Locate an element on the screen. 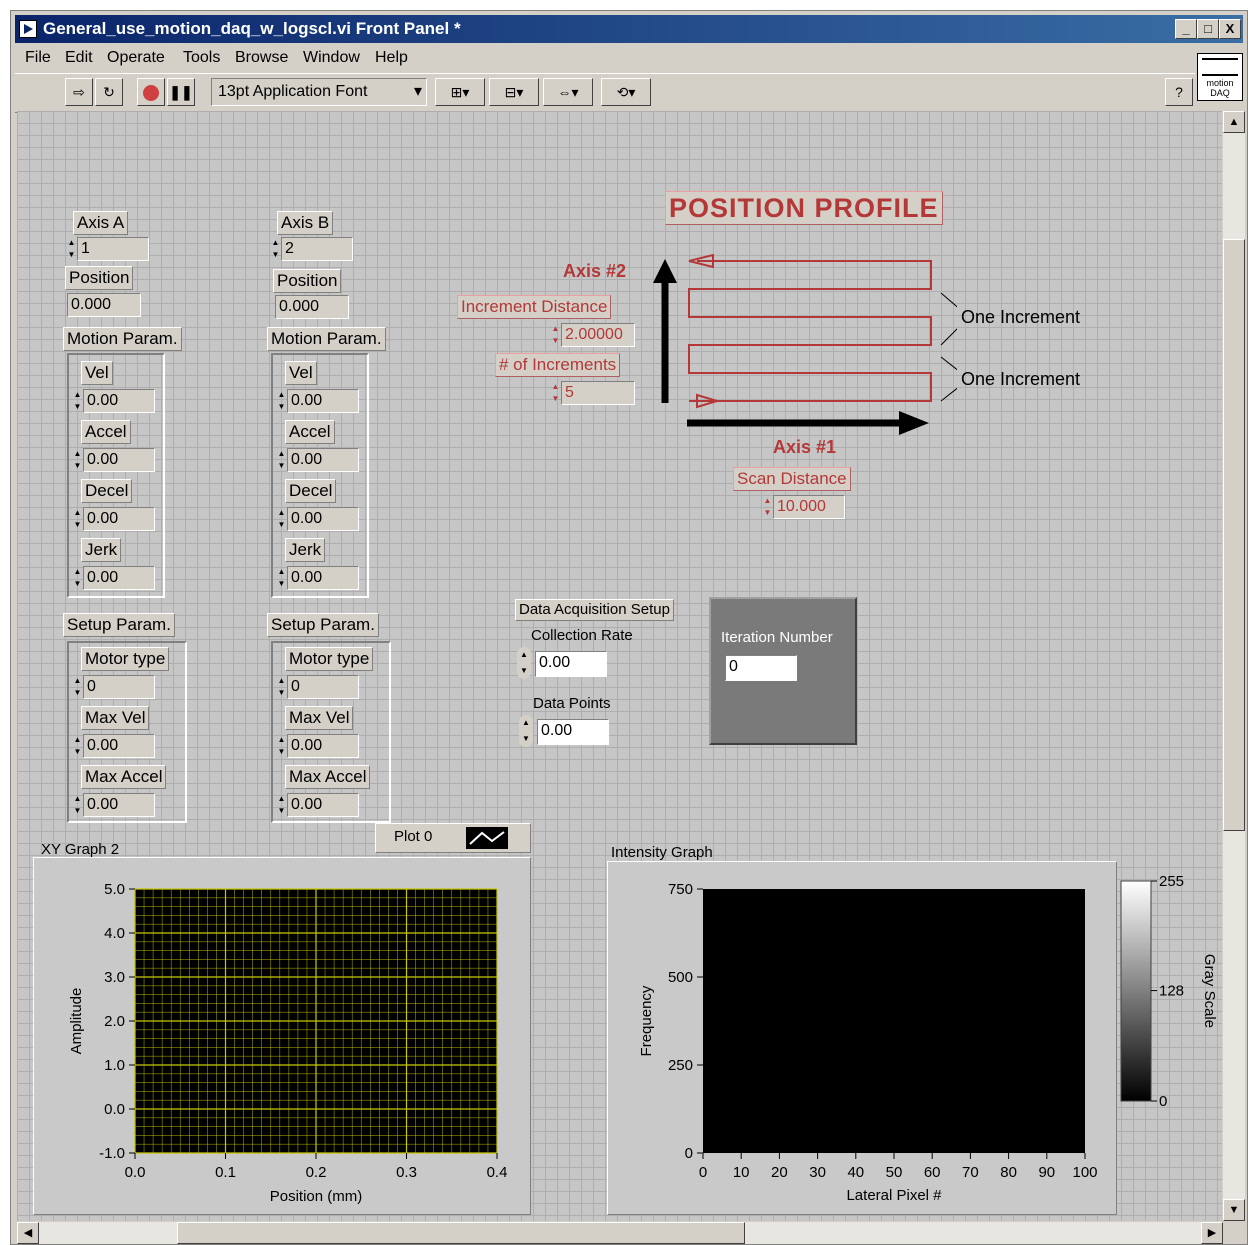  axis-a-accel-spinner: ▲ ▼ is located at coordinates (77, 460).